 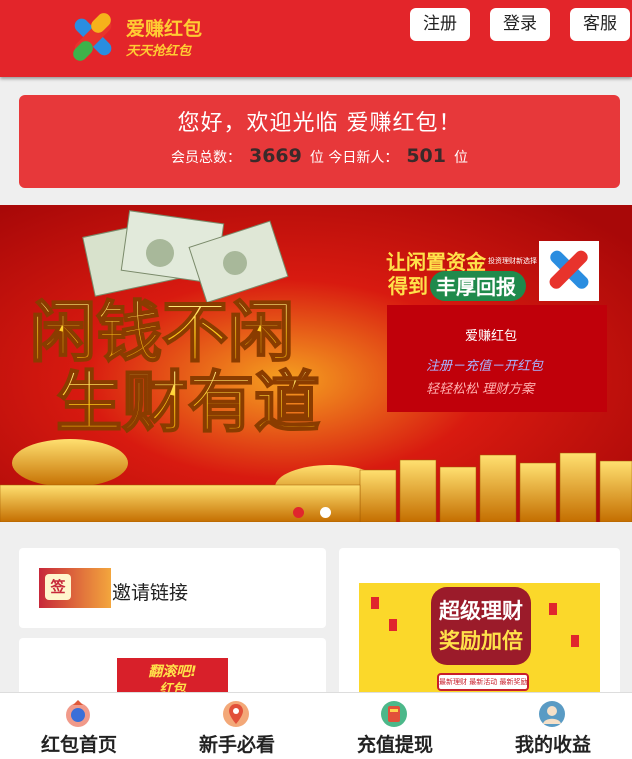 What do you see at coordinates (481, 389) in the screenshot?
I see `panel-line-2: 轻轻松松 理财方案` at bounding box center [481, 389].